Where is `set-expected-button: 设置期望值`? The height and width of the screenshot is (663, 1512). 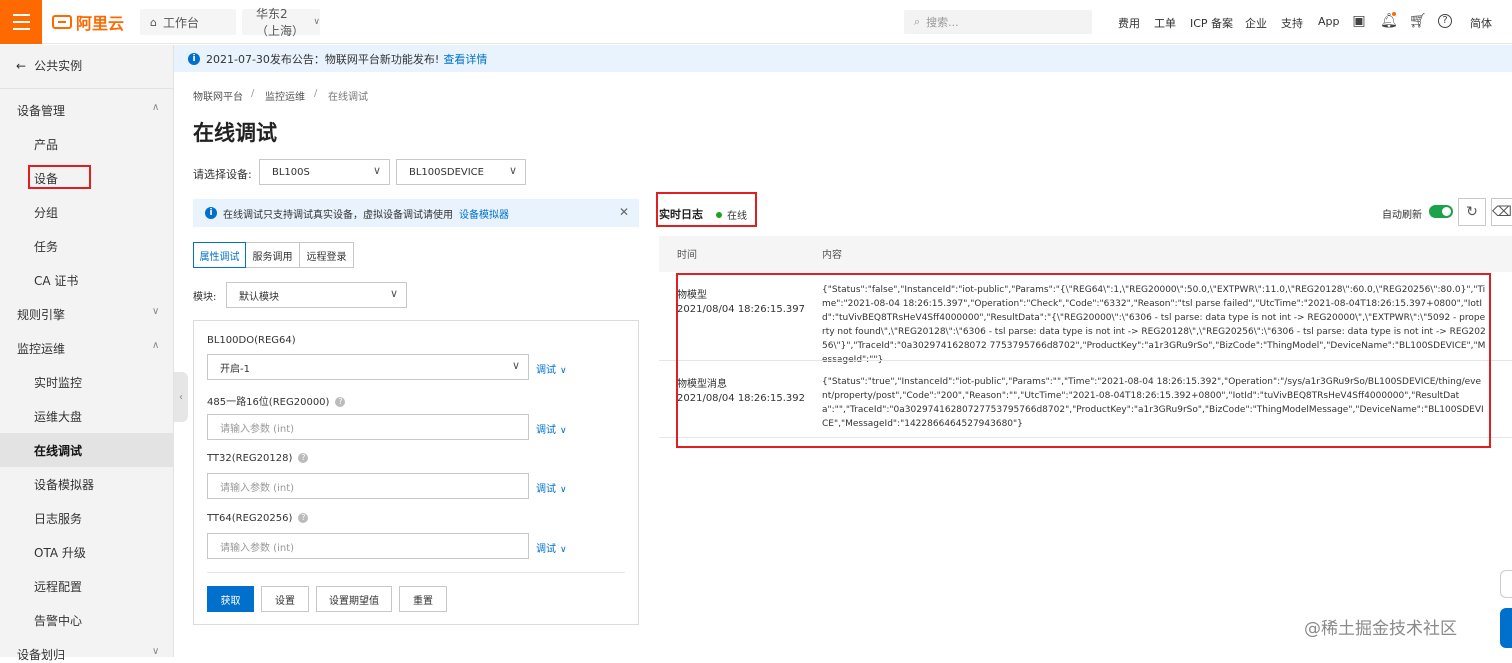
set-expected-button: 设置期望值 is located at coordinates (354, 599).